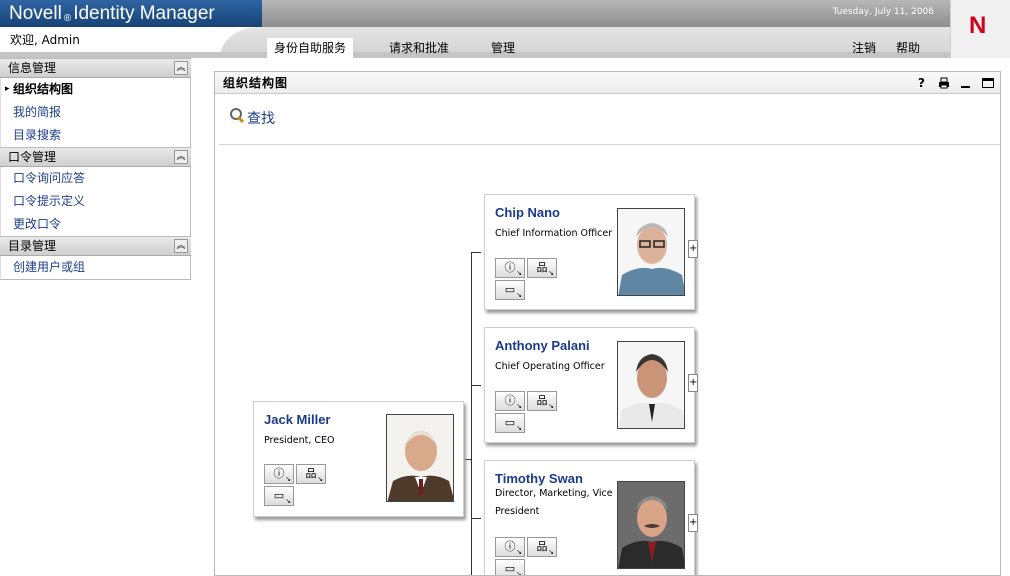 This screenshot has height=576, width=1010. I want to click on person-title: Chief Information Officer, so click(554, 233).